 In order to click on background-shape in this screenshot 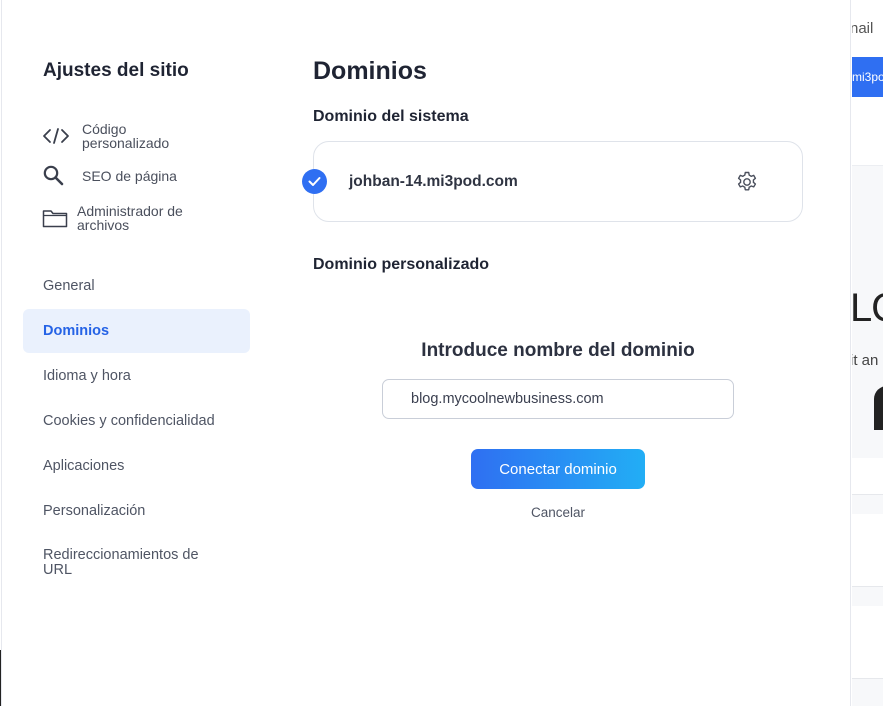, I will do `click(878, 408)`.